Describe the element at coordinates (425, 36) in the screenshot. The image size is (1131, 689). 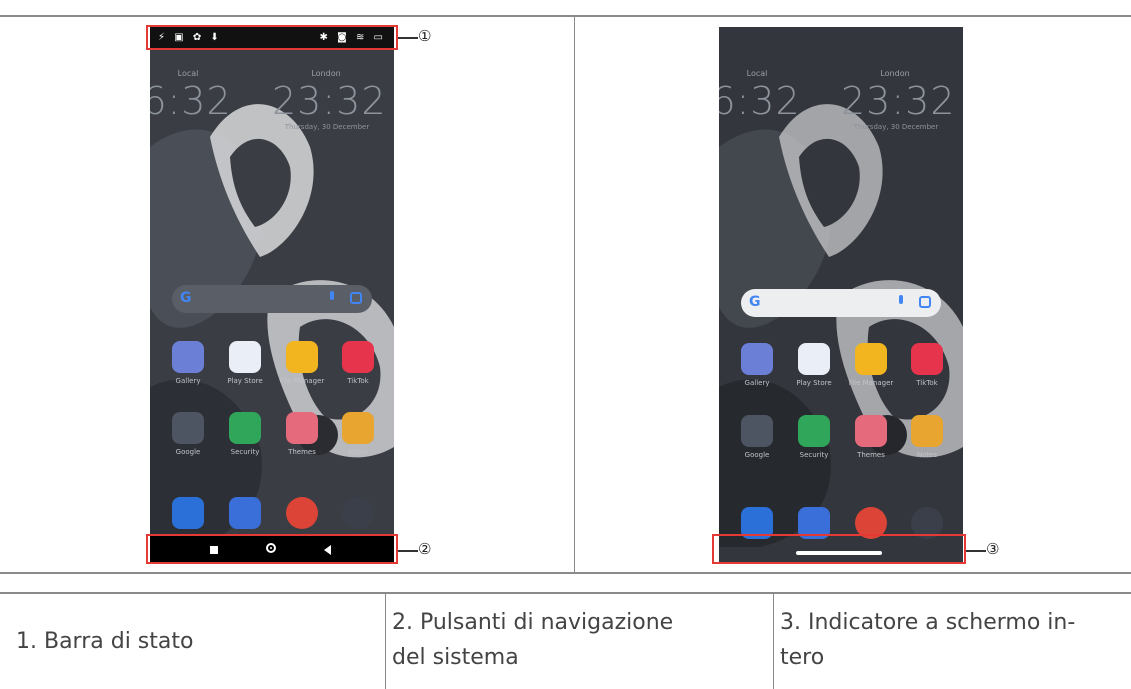
I see `callout-1: ①` at that location.